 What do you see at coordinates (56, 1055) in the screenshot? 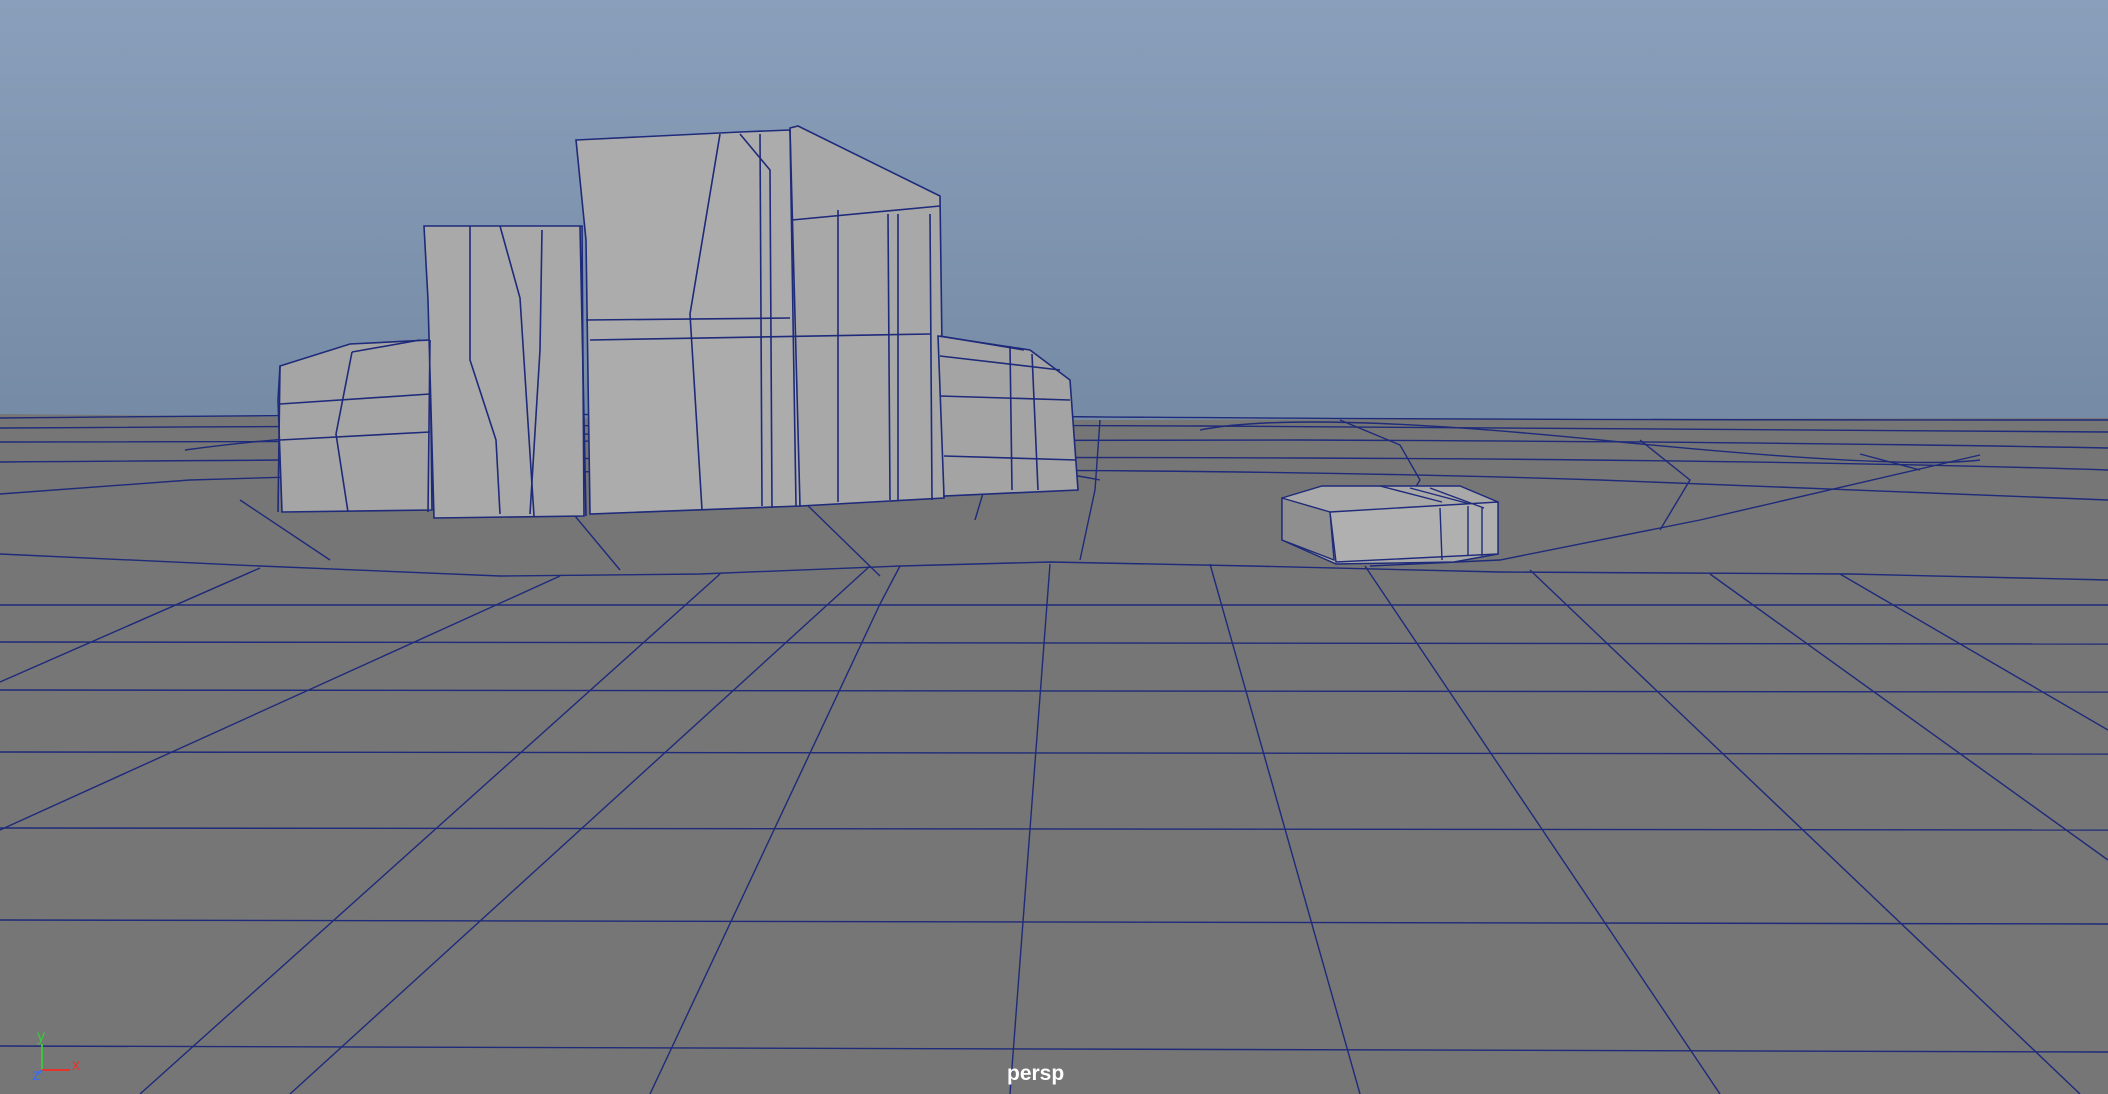
I see `axis-gizmo-icon: y x z` at bounding box center [56, 1055].